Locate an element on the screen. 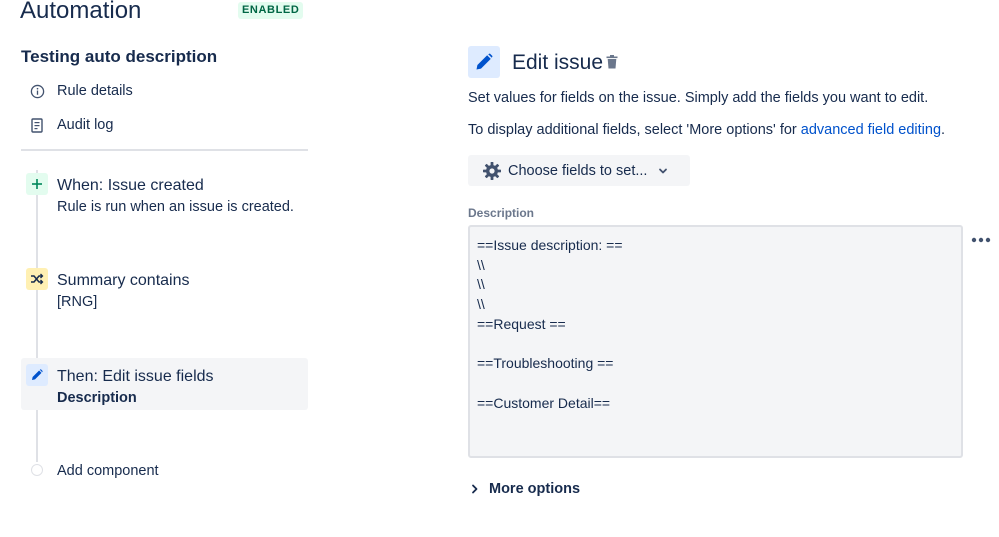 The image size is (999, 537). step-action-selected: Then: Edit issue fields Description is located at coordinates (164, 384).